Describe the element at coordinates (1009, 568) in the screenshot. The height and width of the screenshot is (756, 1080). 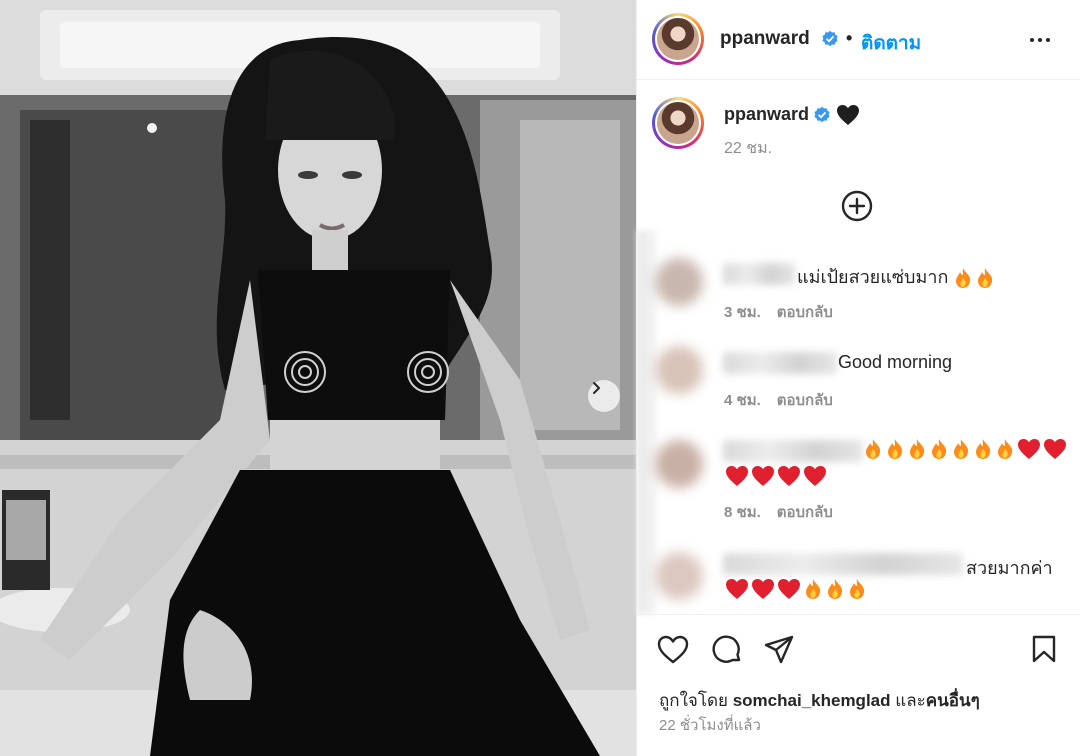
I see `comment-text: สวยมากค่า` at that location.